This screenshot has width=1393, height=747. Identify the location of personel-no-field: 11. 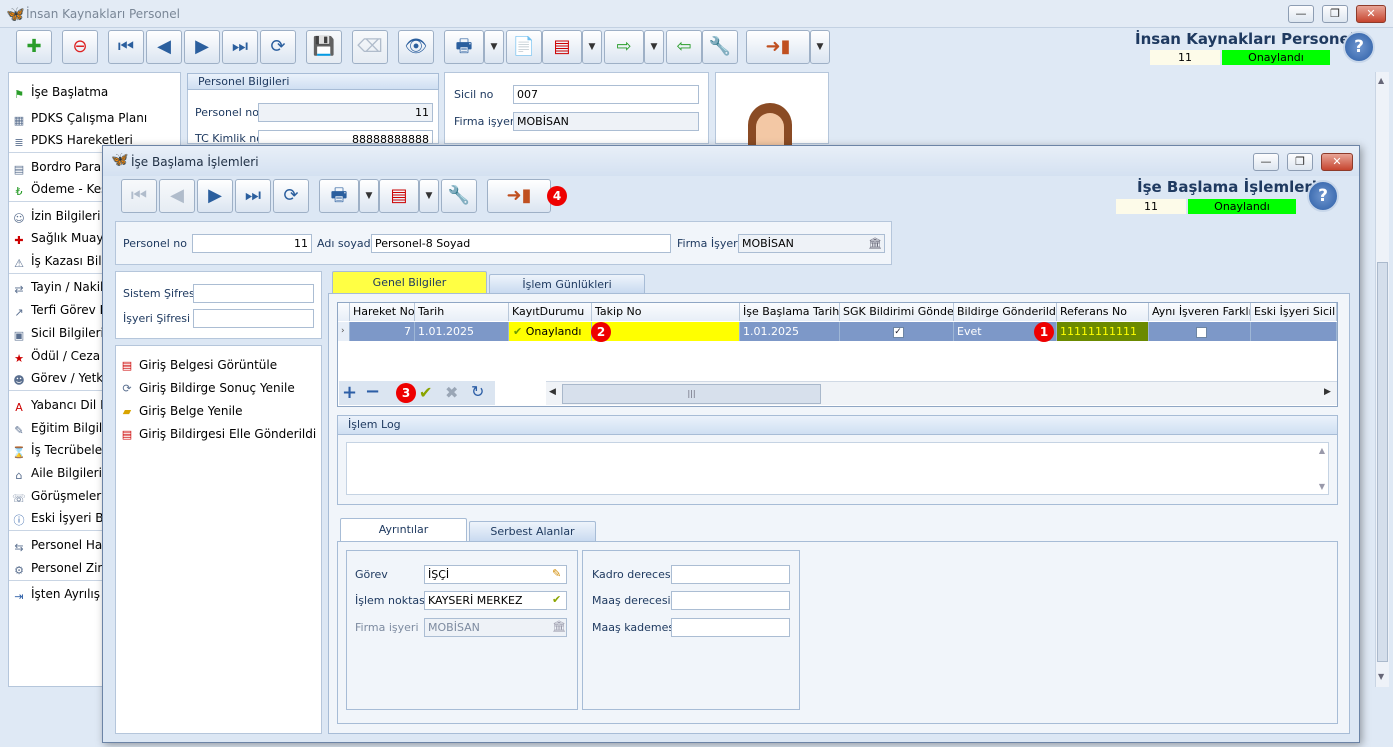
(345, 112).